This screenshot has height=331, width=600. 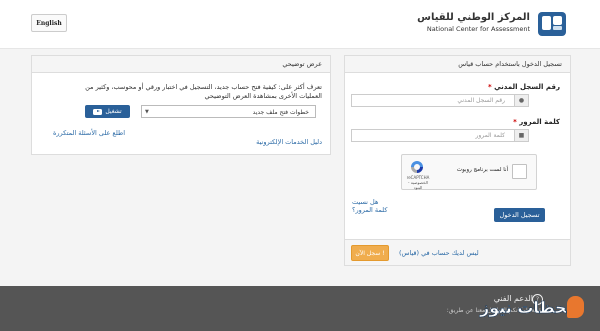 I want to click on register-button: سجل الآن !, so click(x=370, y=253).